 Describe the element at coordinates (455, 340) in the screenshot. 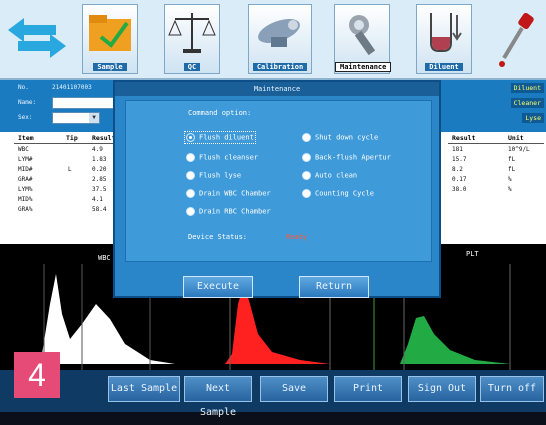

I see `plt-histogram-curve` at that location.